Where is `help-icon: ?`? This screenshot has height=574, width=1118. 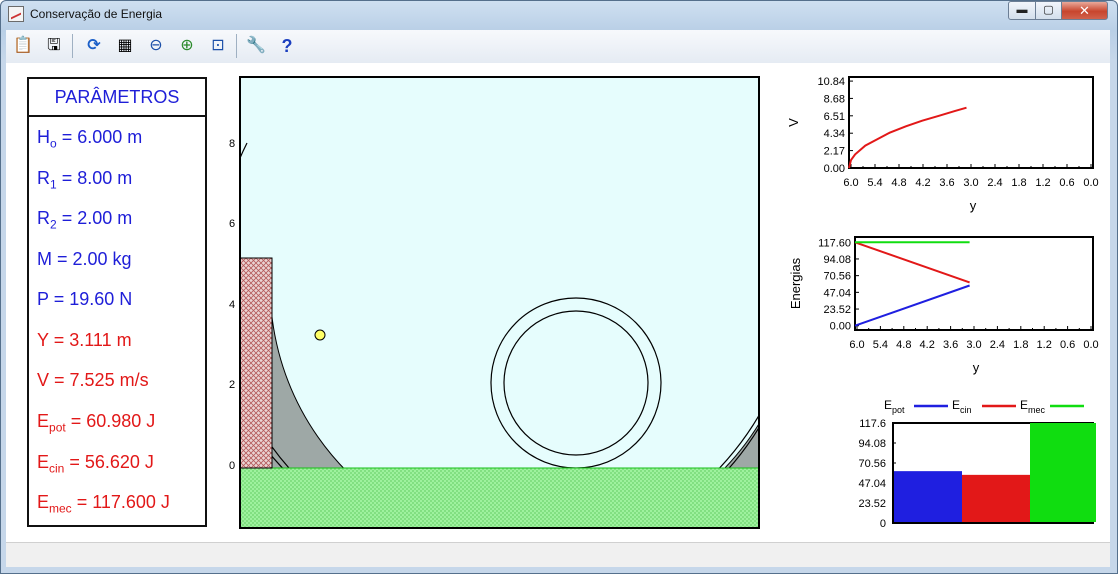
help-icon: ? is located at coordinates (287, 46).